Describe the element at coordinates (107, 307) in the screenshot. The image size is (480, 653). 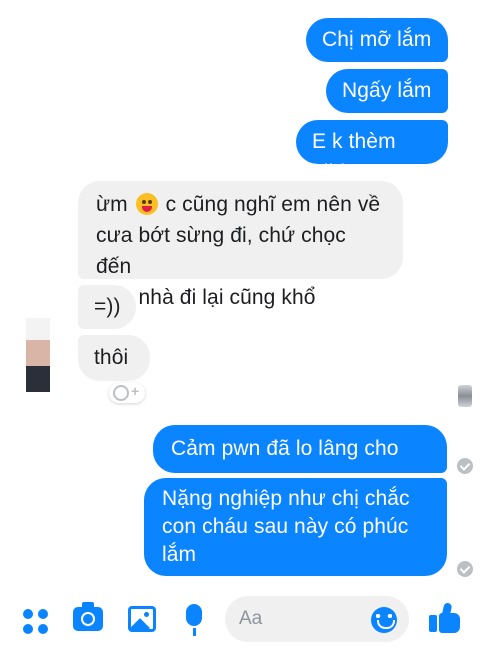
I see `incoming-message: =))` at that location.